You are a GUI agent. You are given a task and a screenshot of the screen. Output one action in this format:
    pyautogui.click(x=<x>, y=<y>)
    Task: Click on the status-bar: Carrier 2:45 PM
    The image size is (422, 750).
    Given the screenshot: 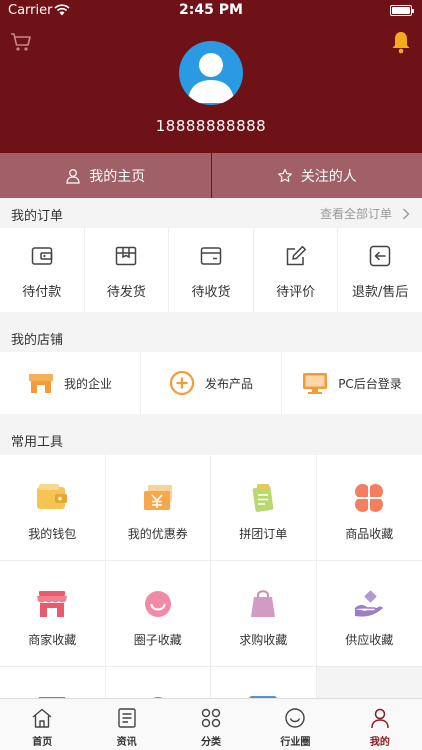 What is the action you would take?
    pyautogui.click(x=211, y=11)
    